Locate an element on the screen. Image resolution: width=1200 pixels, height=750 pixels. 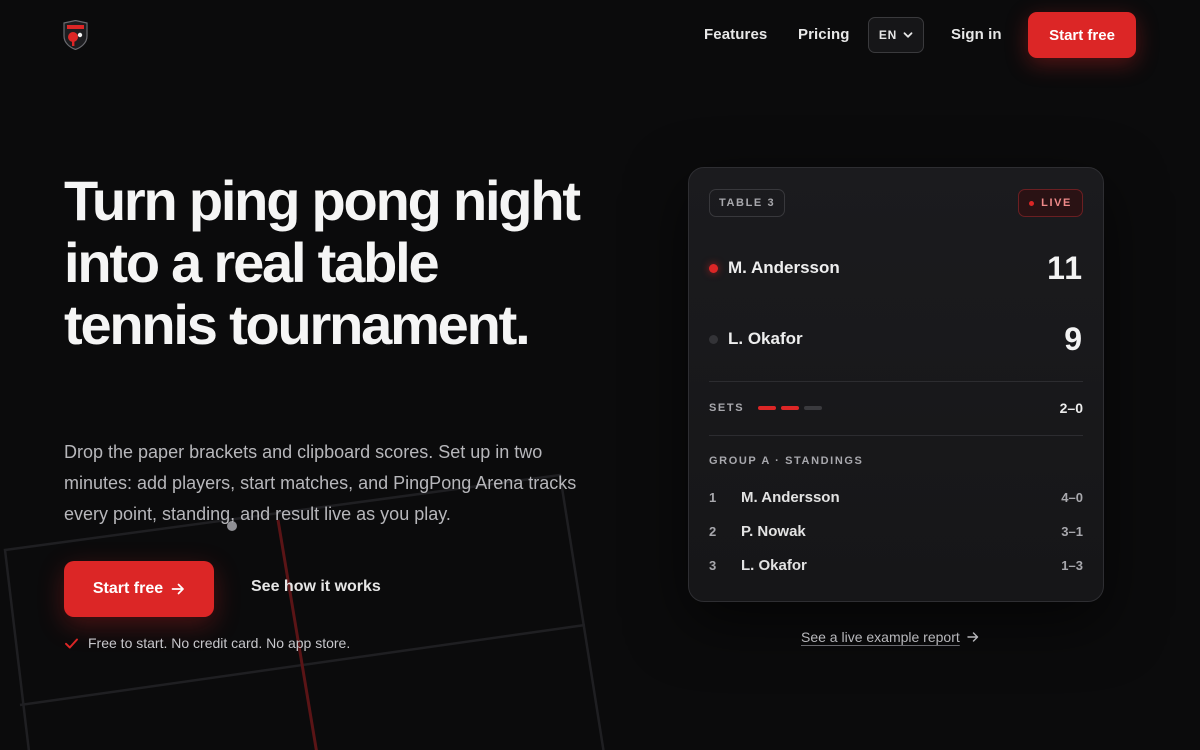
report-link-text: See a live example report is located at coordinates (880, 637).